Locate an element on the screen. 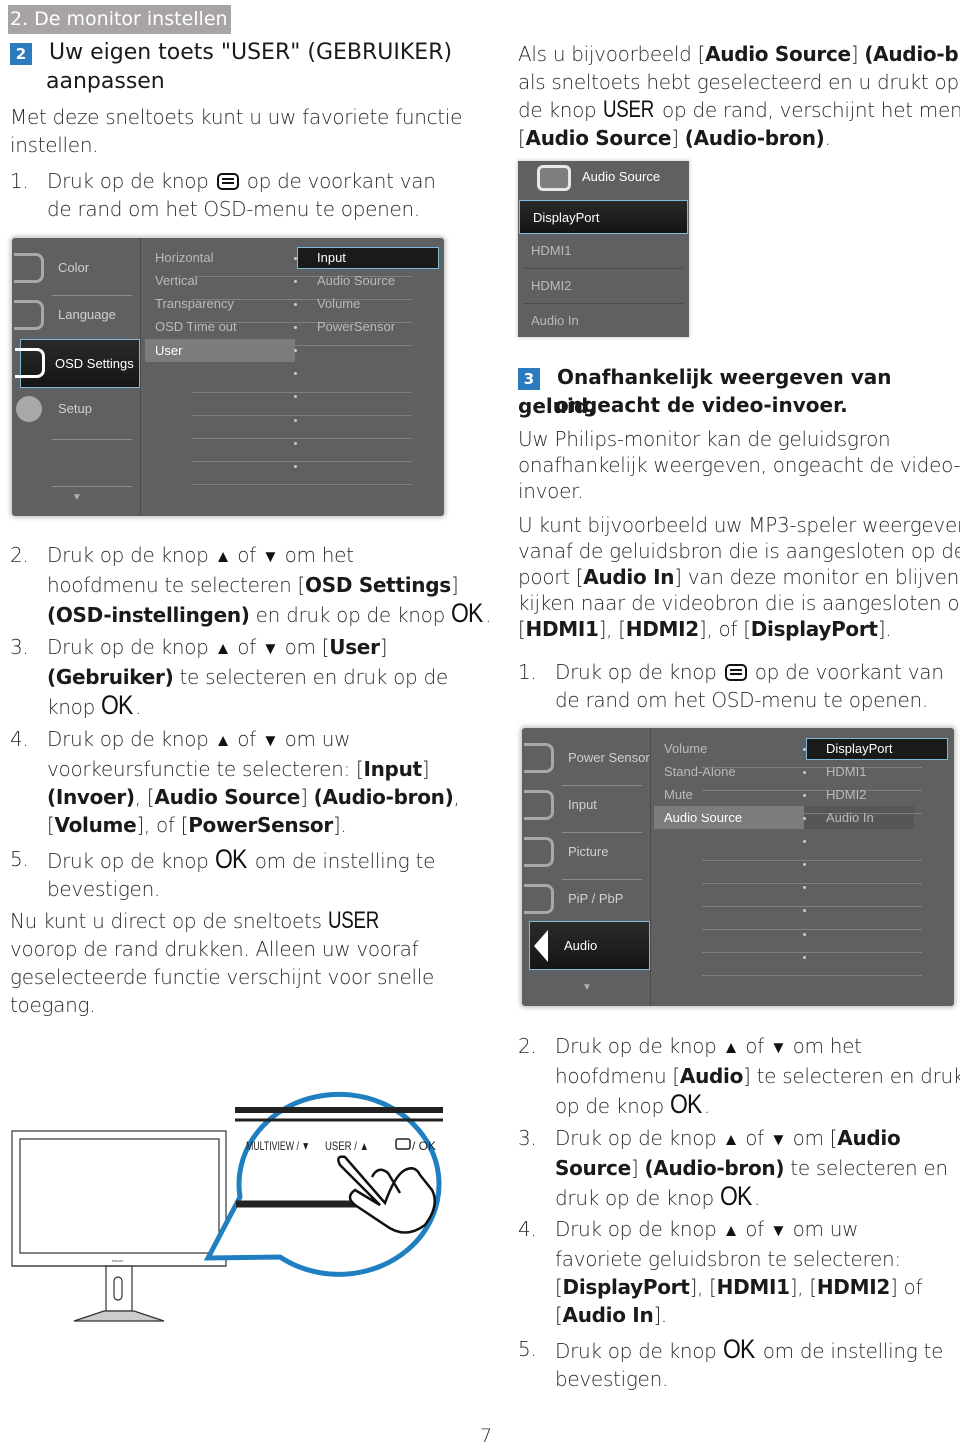 The height and width of the screenshot is (1450, 960). item-label: Audio is located at coordinates (581, 945).